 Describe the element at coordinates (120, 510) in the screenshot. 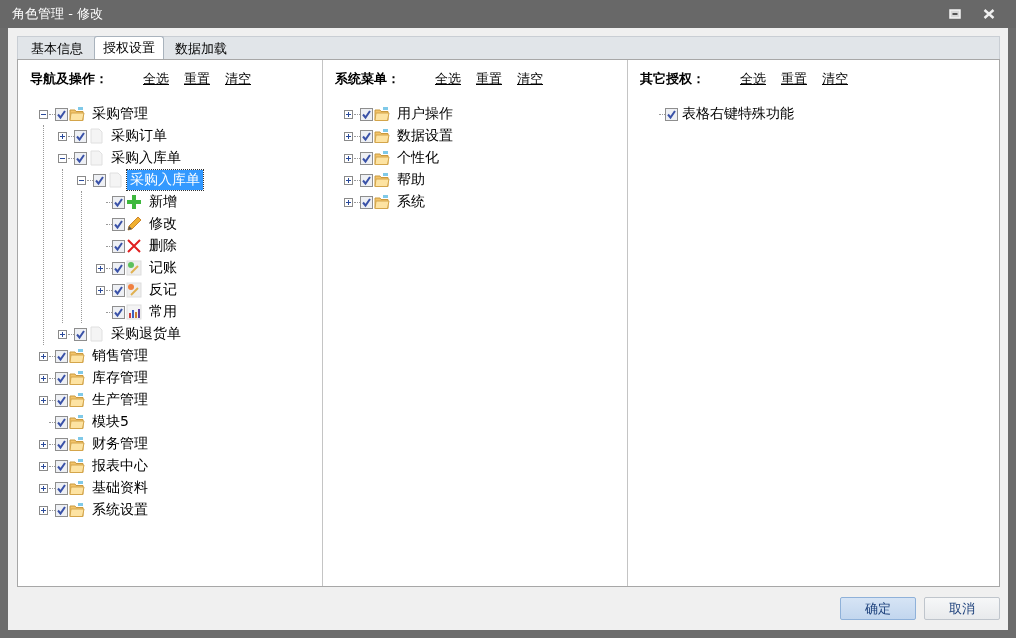

I see `tree-item: 系统设置` at that location.